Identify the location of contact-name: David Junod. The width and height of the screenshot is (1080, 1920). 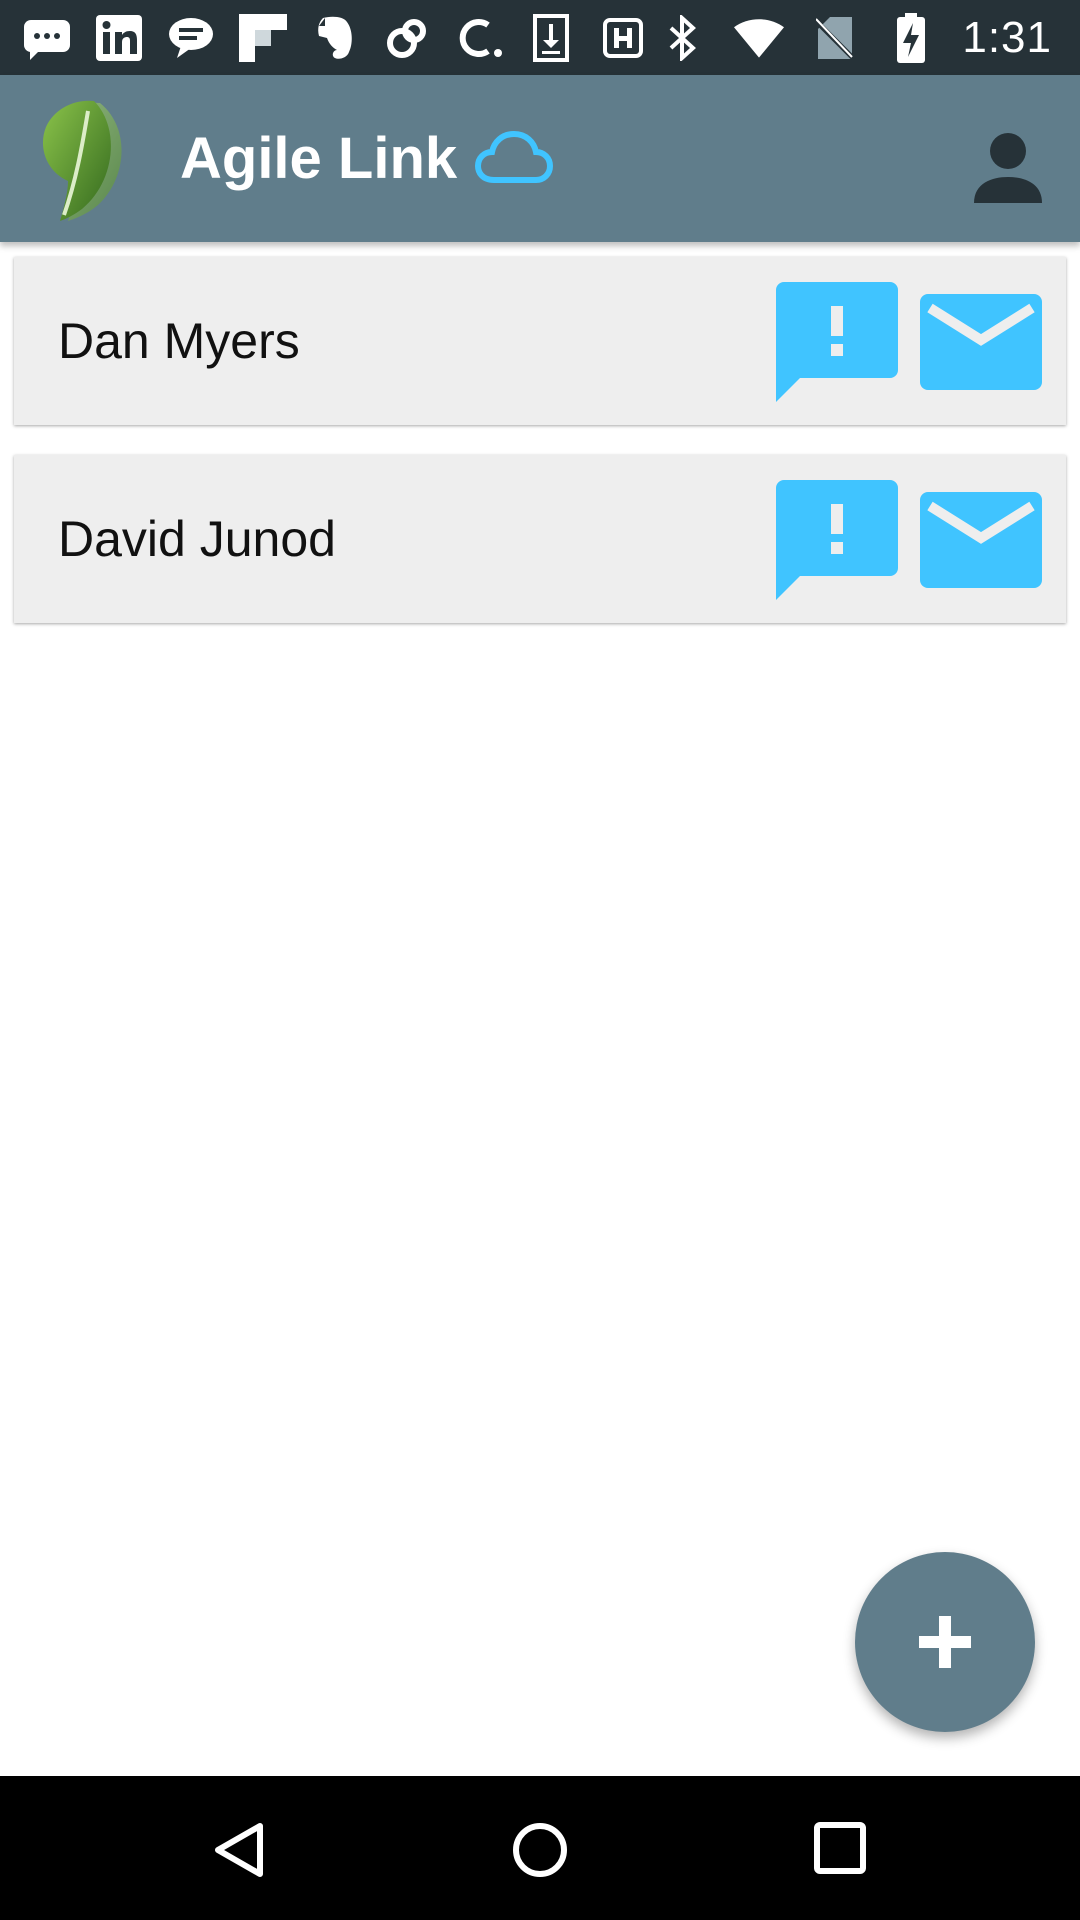
(197, 539).